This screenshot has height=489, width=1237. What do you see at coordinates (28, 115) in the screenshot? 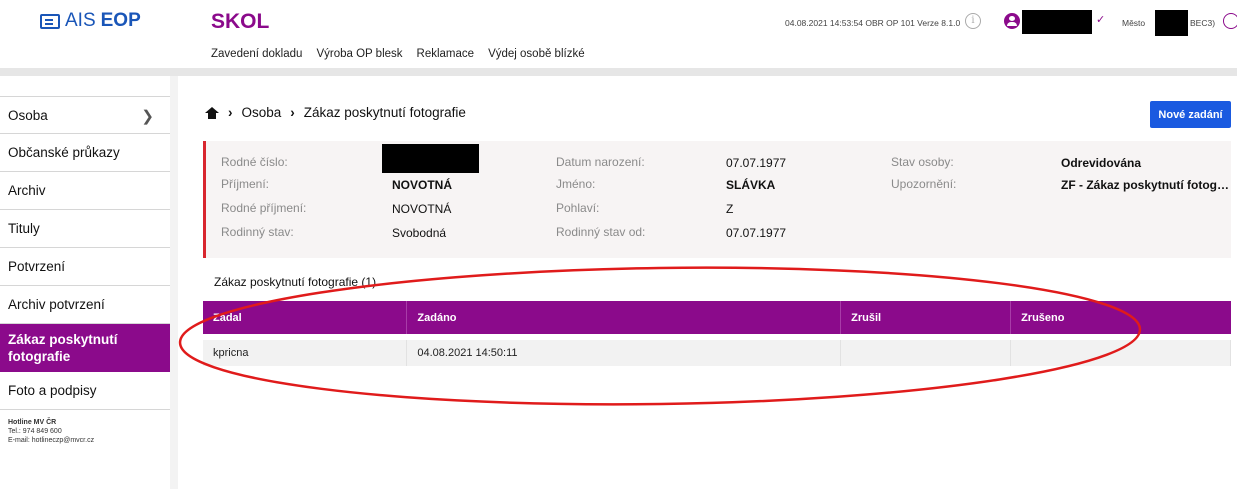
I see `sidebar-item-label: Osoba` at bounding box center [28, 115].